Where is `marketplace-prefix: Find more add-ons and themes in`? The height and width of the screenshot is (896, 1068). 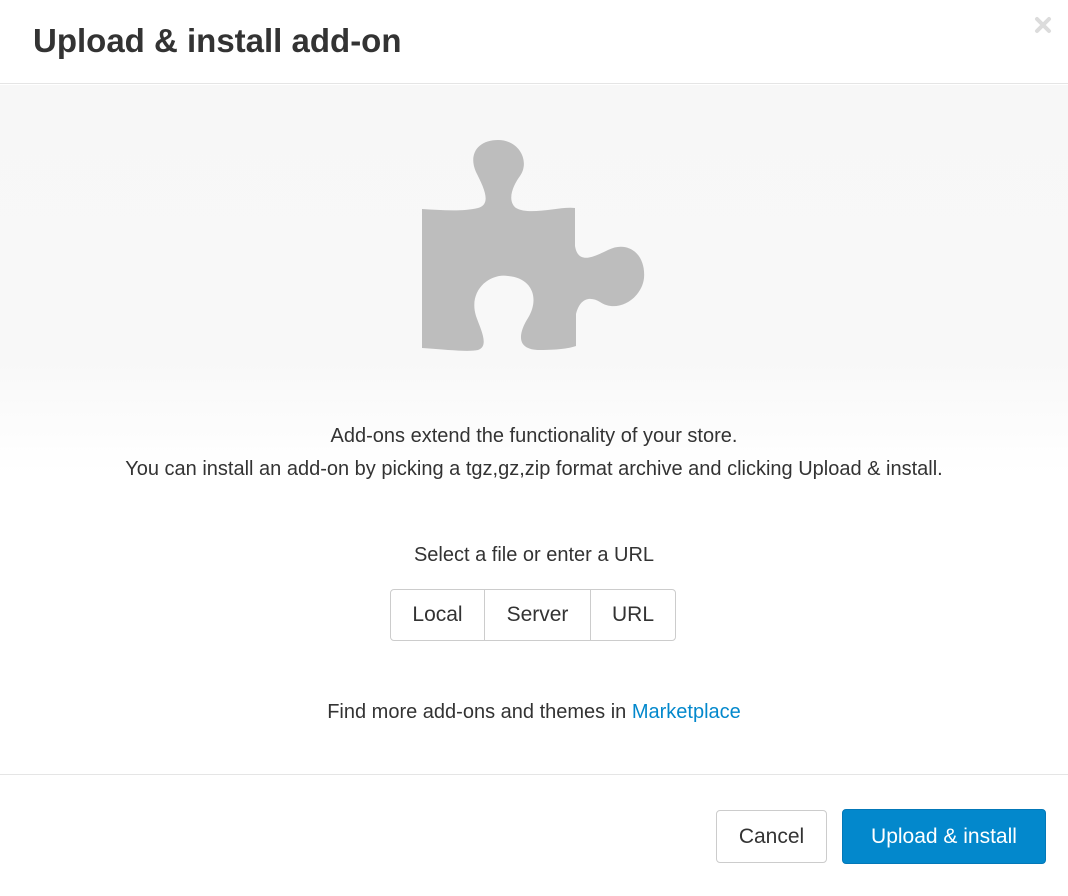 marketplace-prefix: Find more add-ons and themes in is located at coordinates (477, 712).